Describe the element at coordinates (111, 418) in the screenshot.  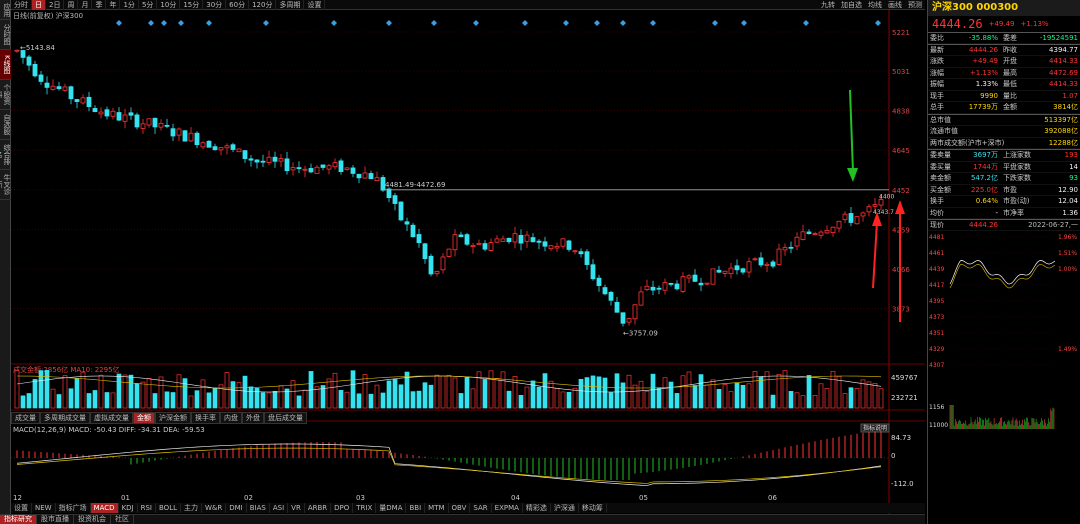
I see `sub-tab-2: 虚拟成交量` at that location.